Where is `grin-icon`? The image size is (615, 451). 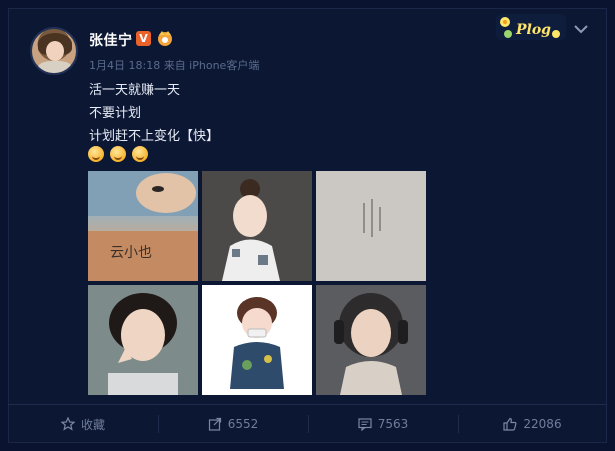
grin-icon is located at coordinates (118, 154).